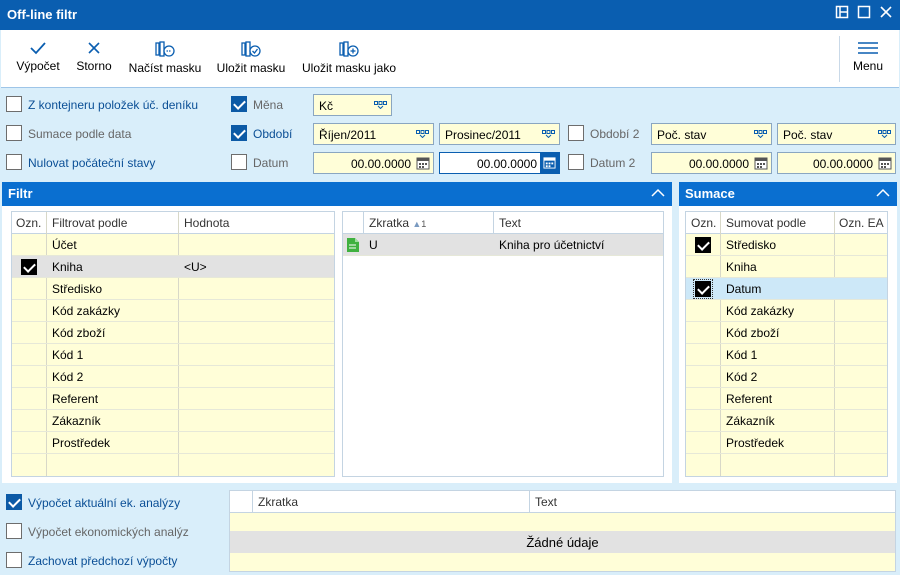 The width and height of the screenshot is (900, 575). I want to click on calc-current-label: Výpočet aktuální ek. analýzy, so click(104, 503).